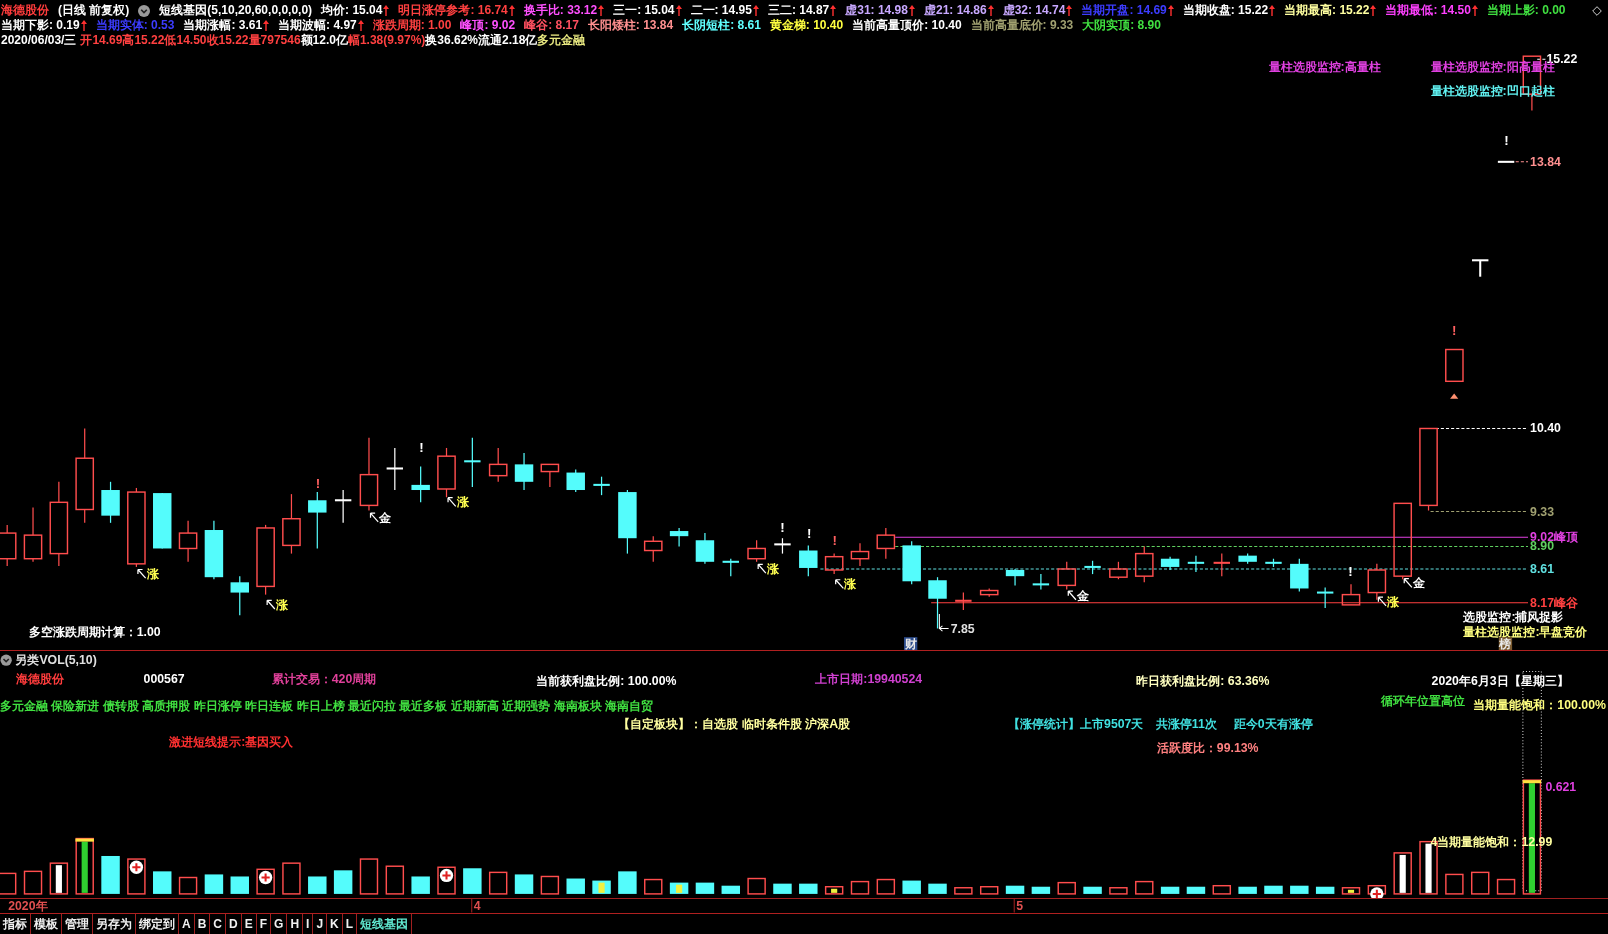 This screenshot has height=934, width=1608. I want to click on readout-text: 虚32: 14.74, so click(1034, 10).